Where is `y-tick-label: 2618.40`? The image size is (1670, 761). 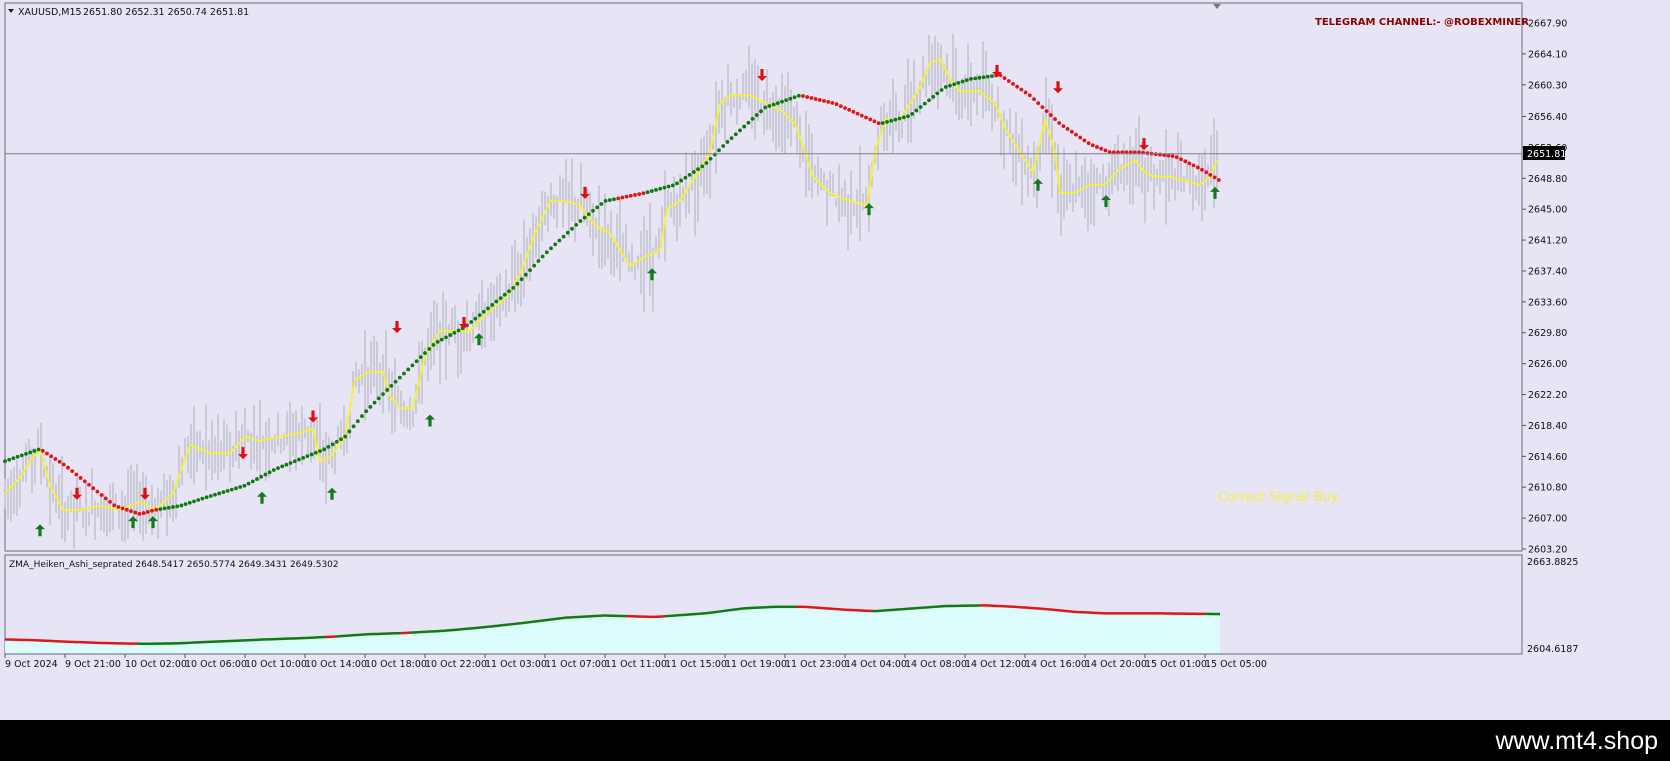
y-tick-label: 2618.40 is located at coordinates (1547, 426).